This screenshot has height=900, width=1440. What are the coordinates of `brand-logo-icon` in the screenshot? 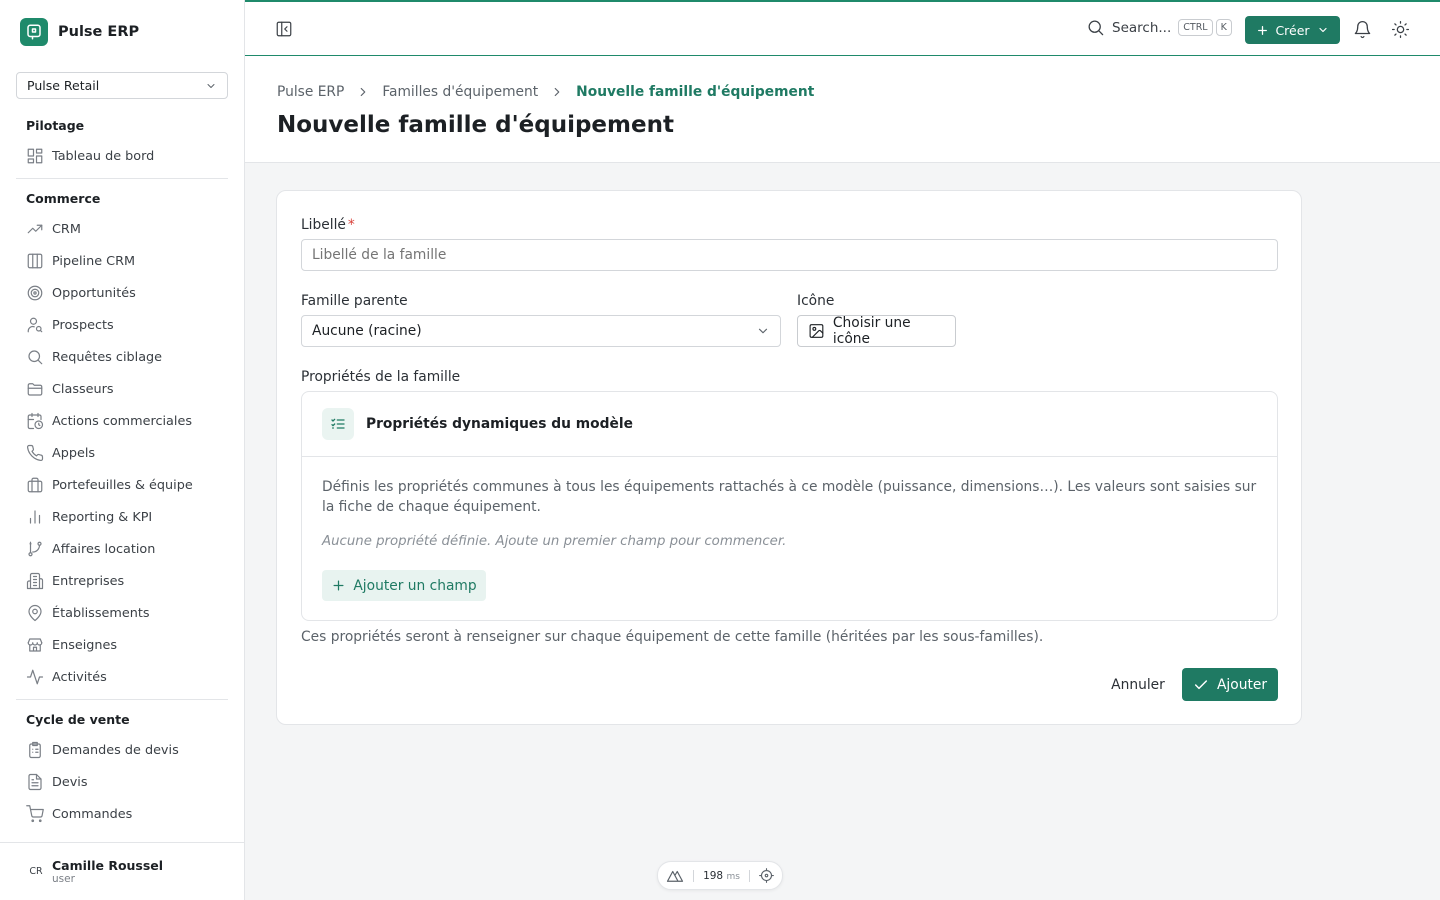 It's located at (34, 32).